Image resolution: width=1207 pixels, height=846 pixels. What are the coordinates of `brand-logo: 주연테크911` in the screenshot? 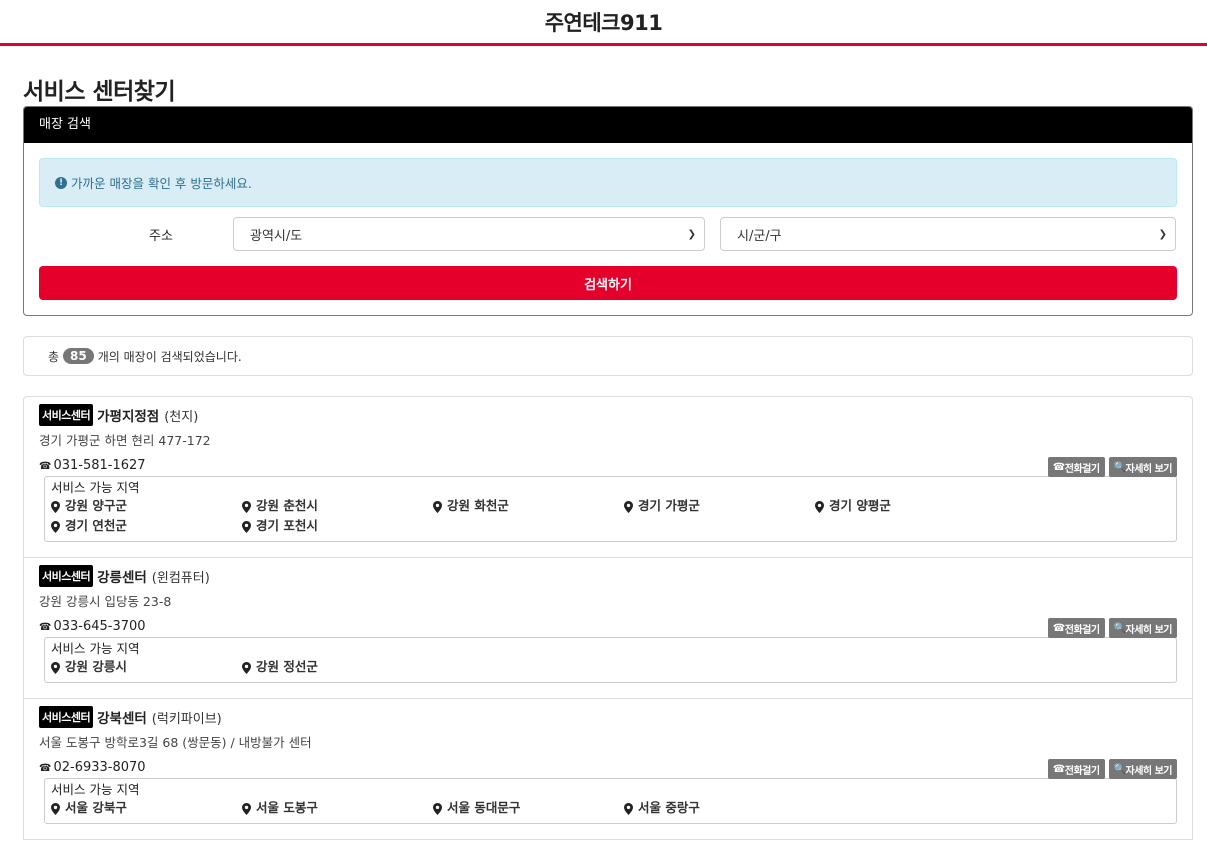 It's located at (604, 22).